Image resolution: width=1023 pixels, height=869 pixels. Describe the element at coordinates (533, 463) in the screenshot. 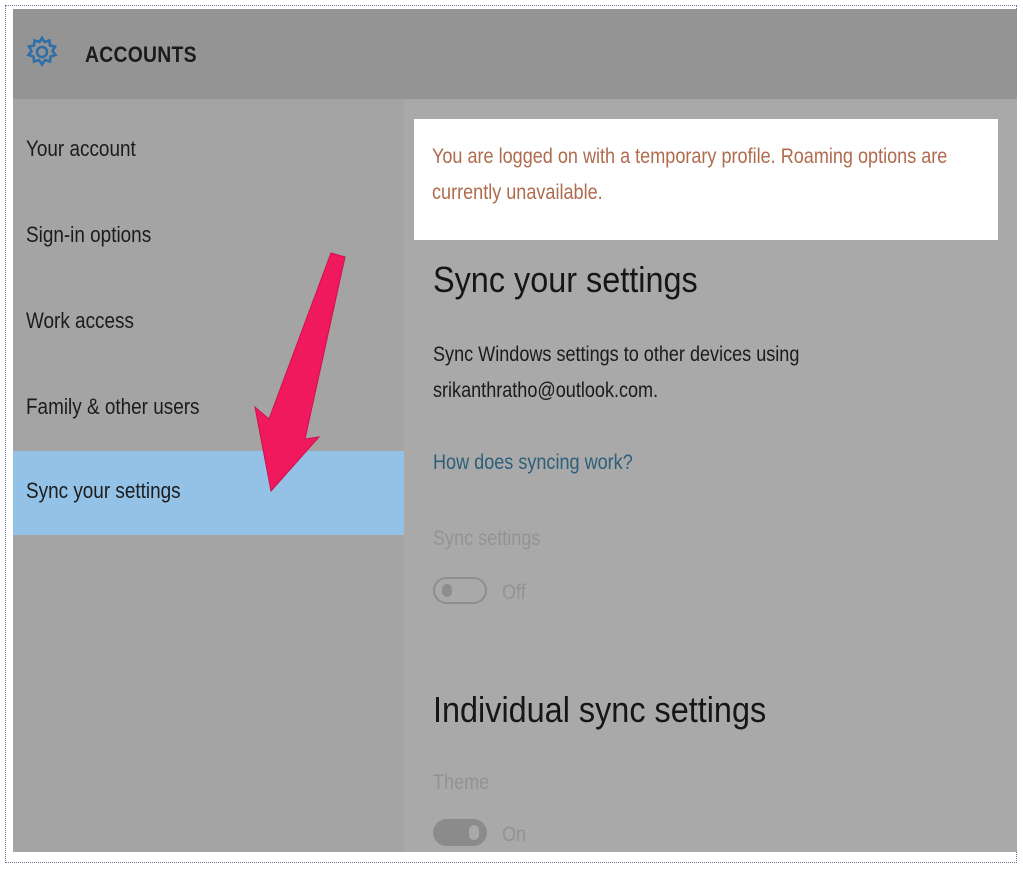

I see `how-does-syncing-work-link: How does syncing work?` at that location.